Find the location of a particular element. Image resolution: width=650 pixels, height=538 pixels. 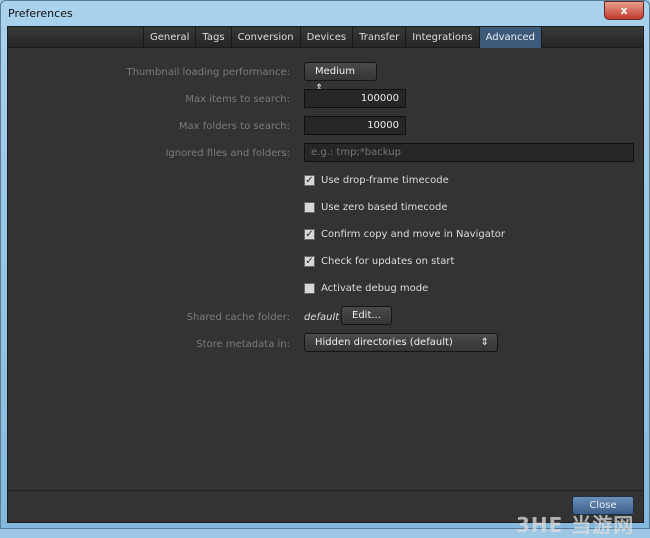

ignored-files-input is located at coordinates (469, 152).